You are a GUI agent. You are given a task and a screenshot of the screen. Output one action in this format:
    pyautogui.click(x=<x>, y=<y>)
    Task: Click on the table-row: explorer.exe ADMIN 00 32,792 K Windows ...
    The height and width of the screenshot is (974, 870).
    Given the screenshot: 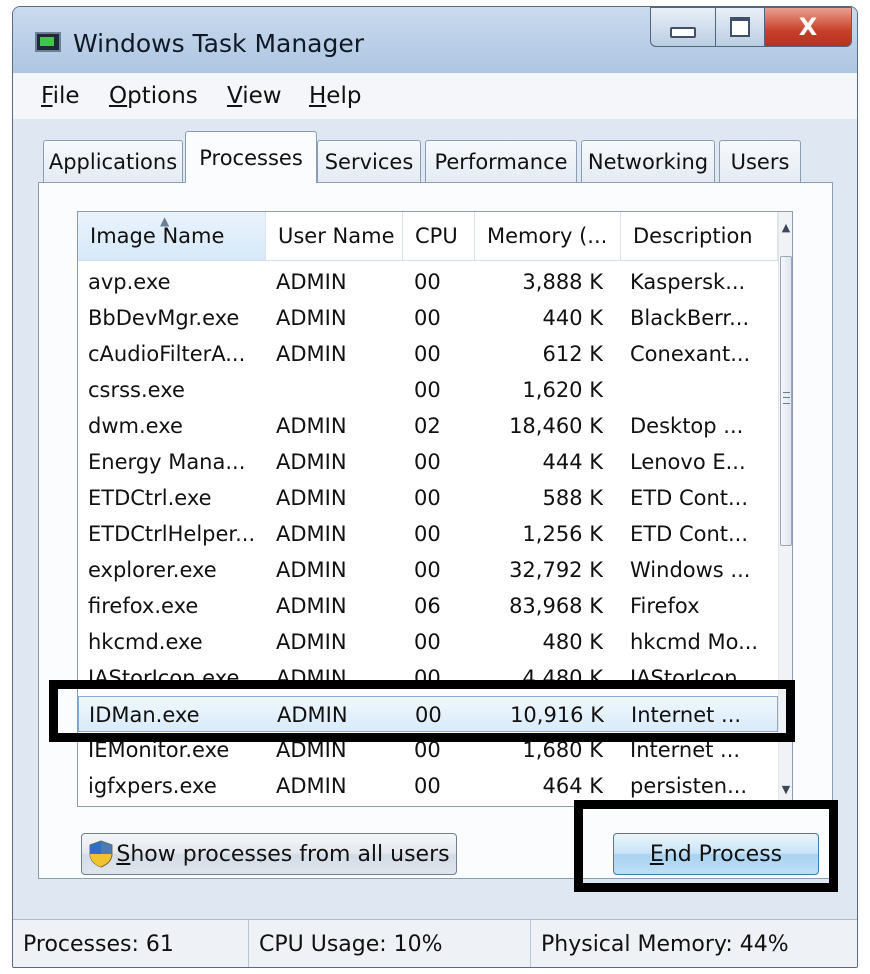 What is the action you would take?
    pyautogui.click(x=428, y=570)
    